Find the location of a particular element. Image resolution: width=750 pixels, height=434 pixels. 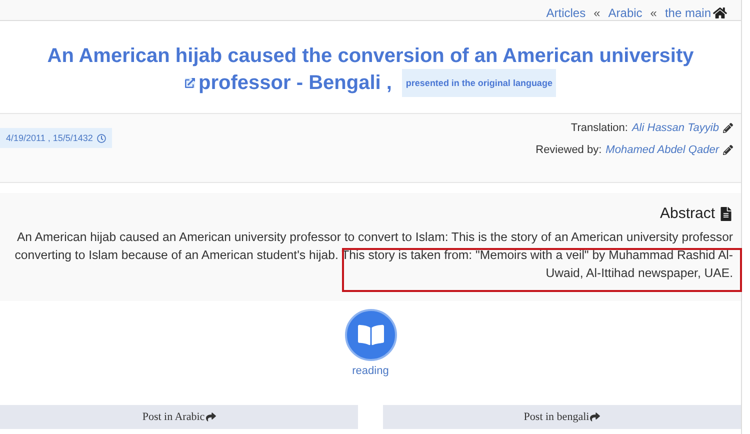

credit-name-link: Ali Hassan Tayyib is located at coordinates (675, 128).